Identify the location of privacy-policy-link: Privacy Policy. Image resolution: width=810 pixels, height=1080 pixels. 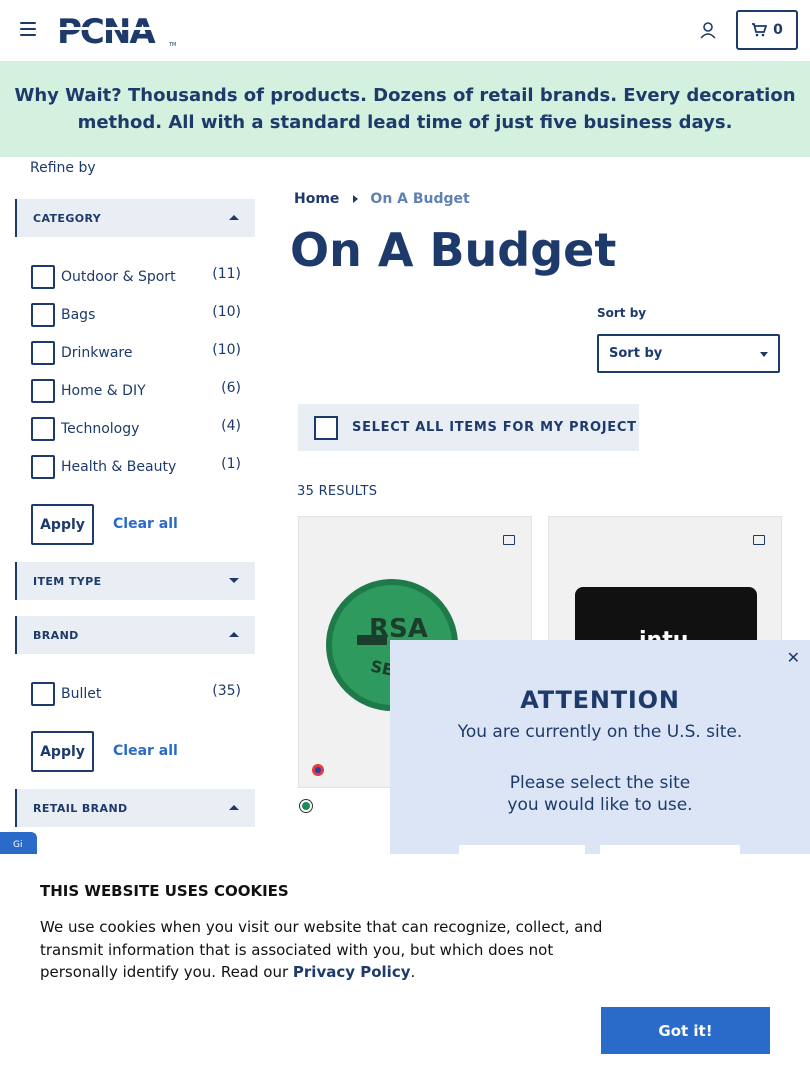
(352, 972).